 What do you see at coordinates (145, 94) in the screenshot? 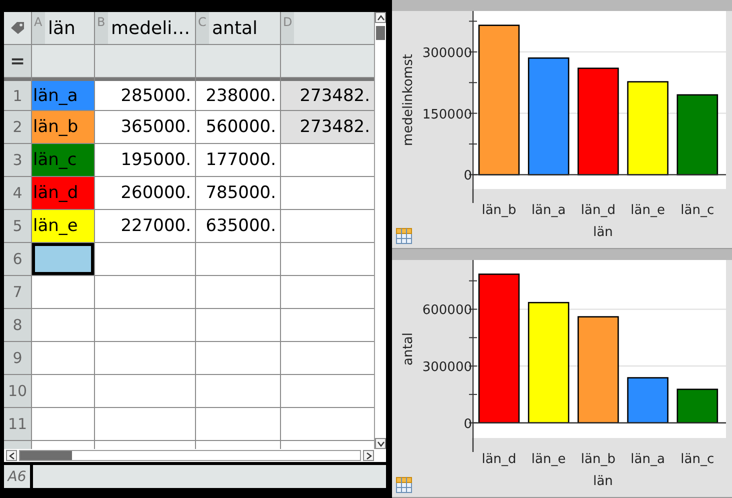
I see `table-cell: 285000.` at bounding box center [145, 94].